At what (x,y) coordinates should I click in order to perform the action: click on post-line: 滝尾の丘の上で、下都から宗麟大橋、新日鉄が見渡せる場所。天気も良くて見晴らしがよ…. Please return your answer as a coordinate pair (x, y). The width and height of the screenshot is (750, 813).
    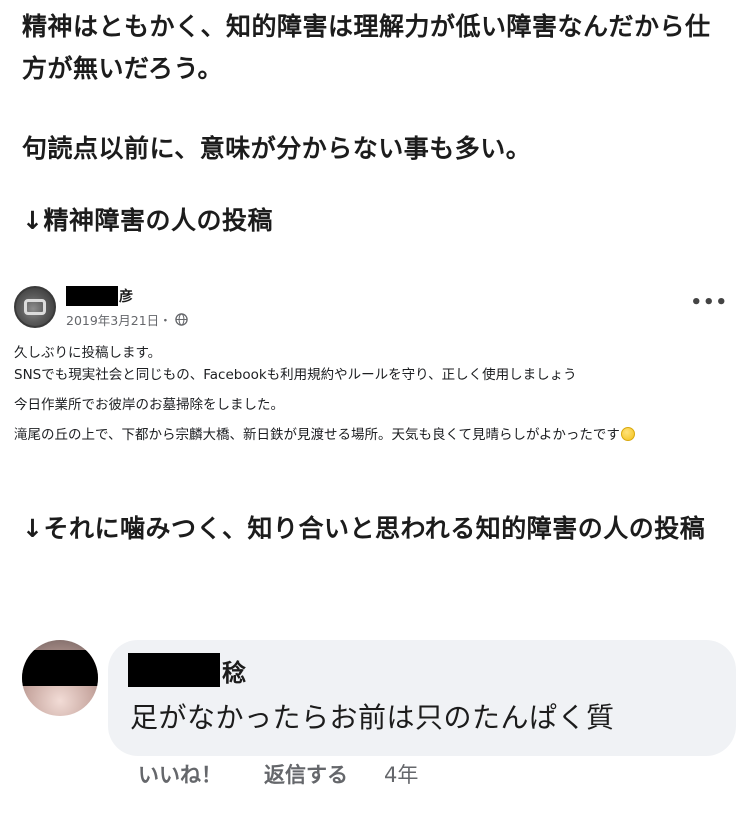
    Looking at the image, I should click on (379, 435).